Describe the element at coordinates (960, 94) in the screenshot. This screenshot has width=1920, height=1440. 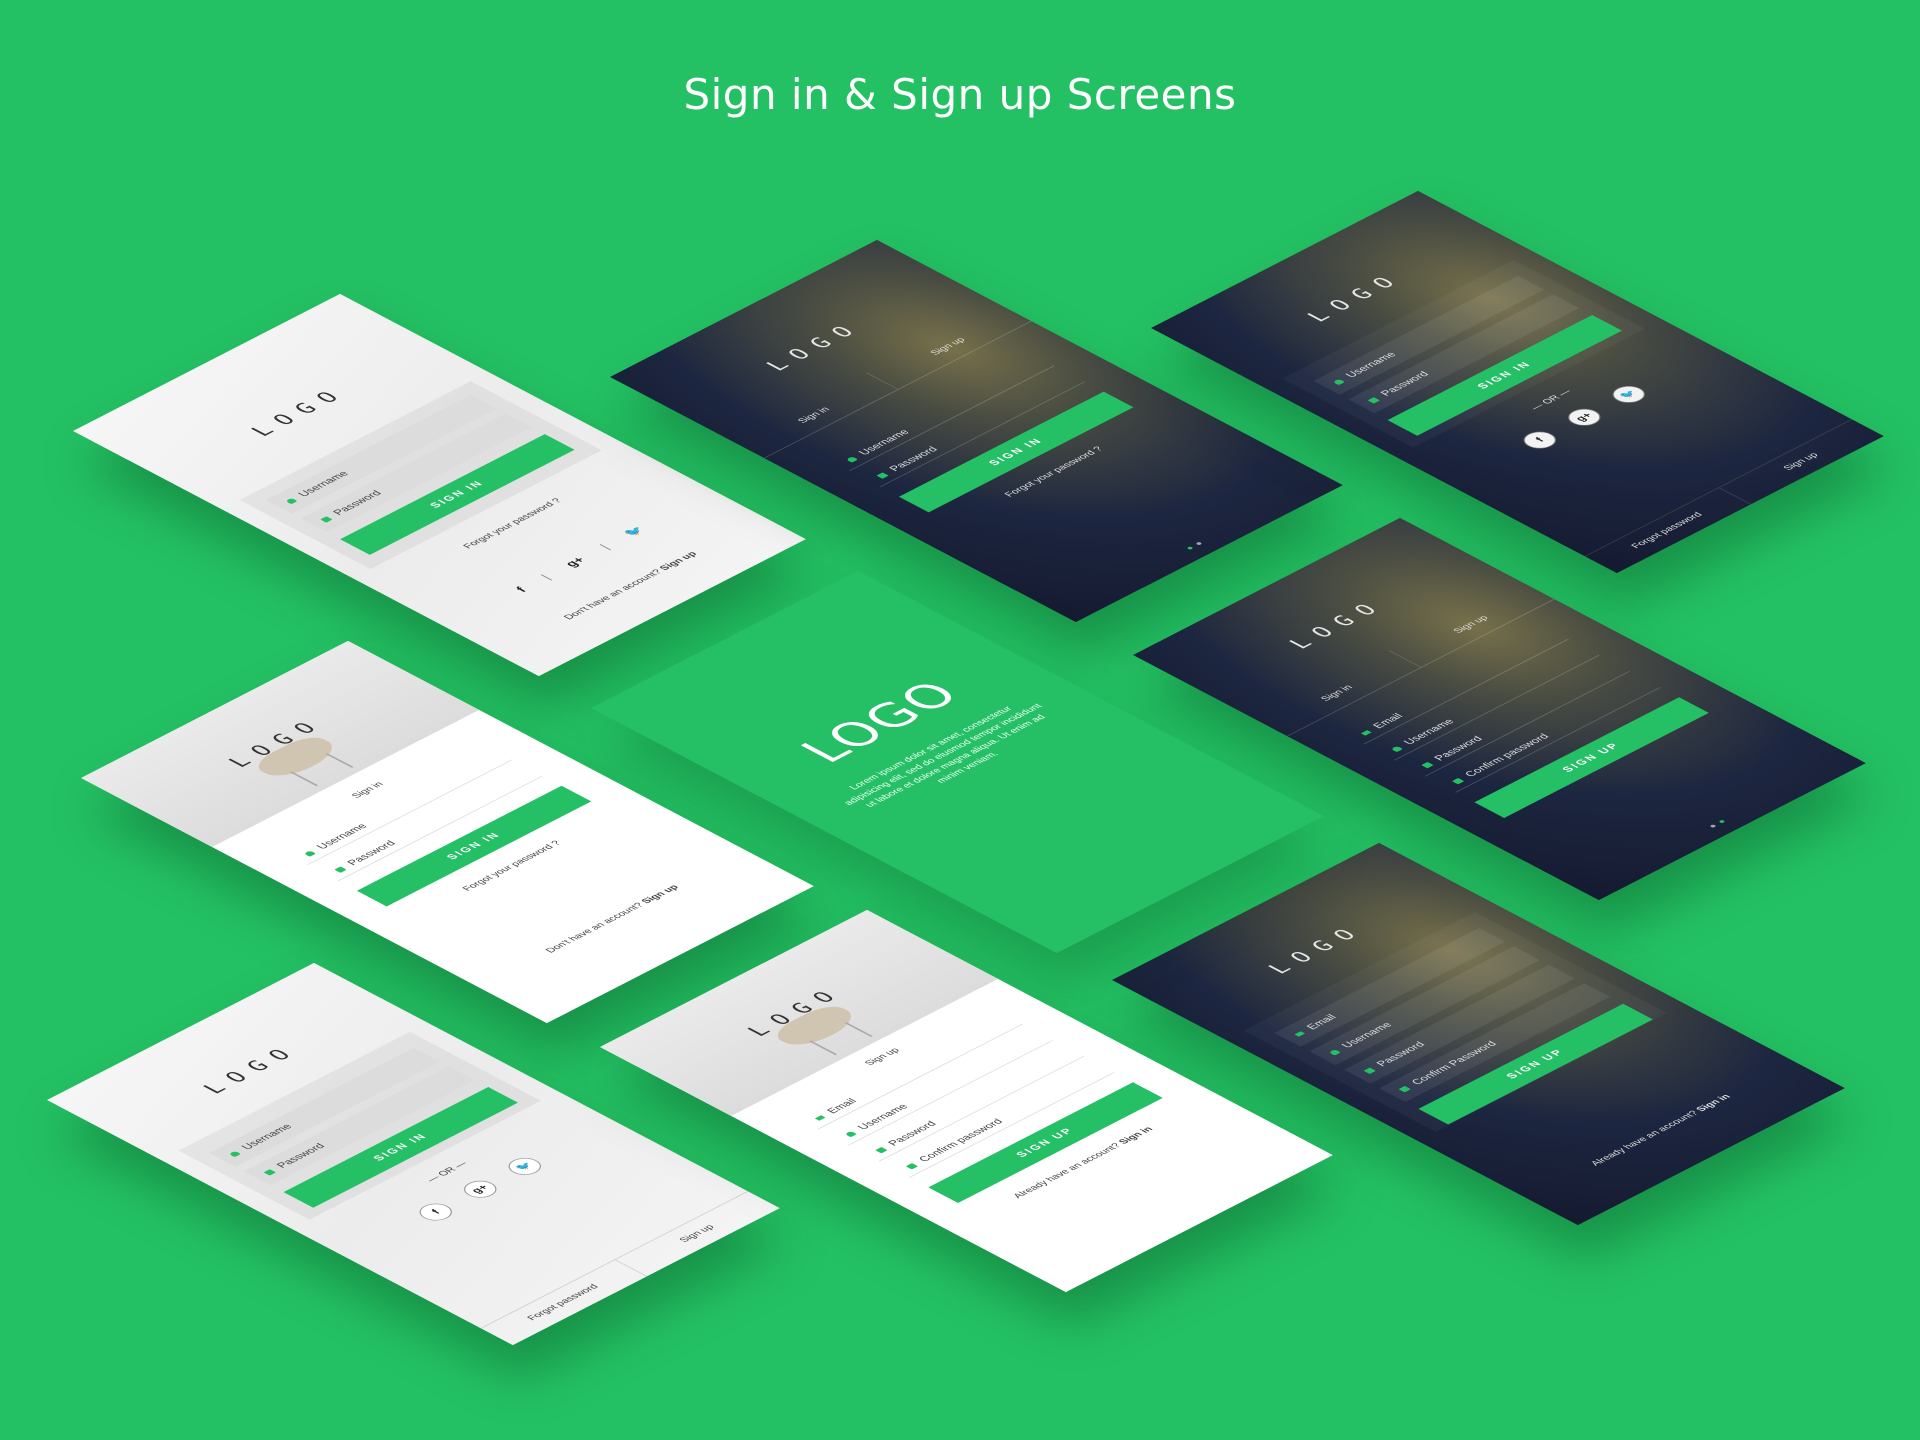
I see `page-title: Sign in & Sign up Screens` at that location.